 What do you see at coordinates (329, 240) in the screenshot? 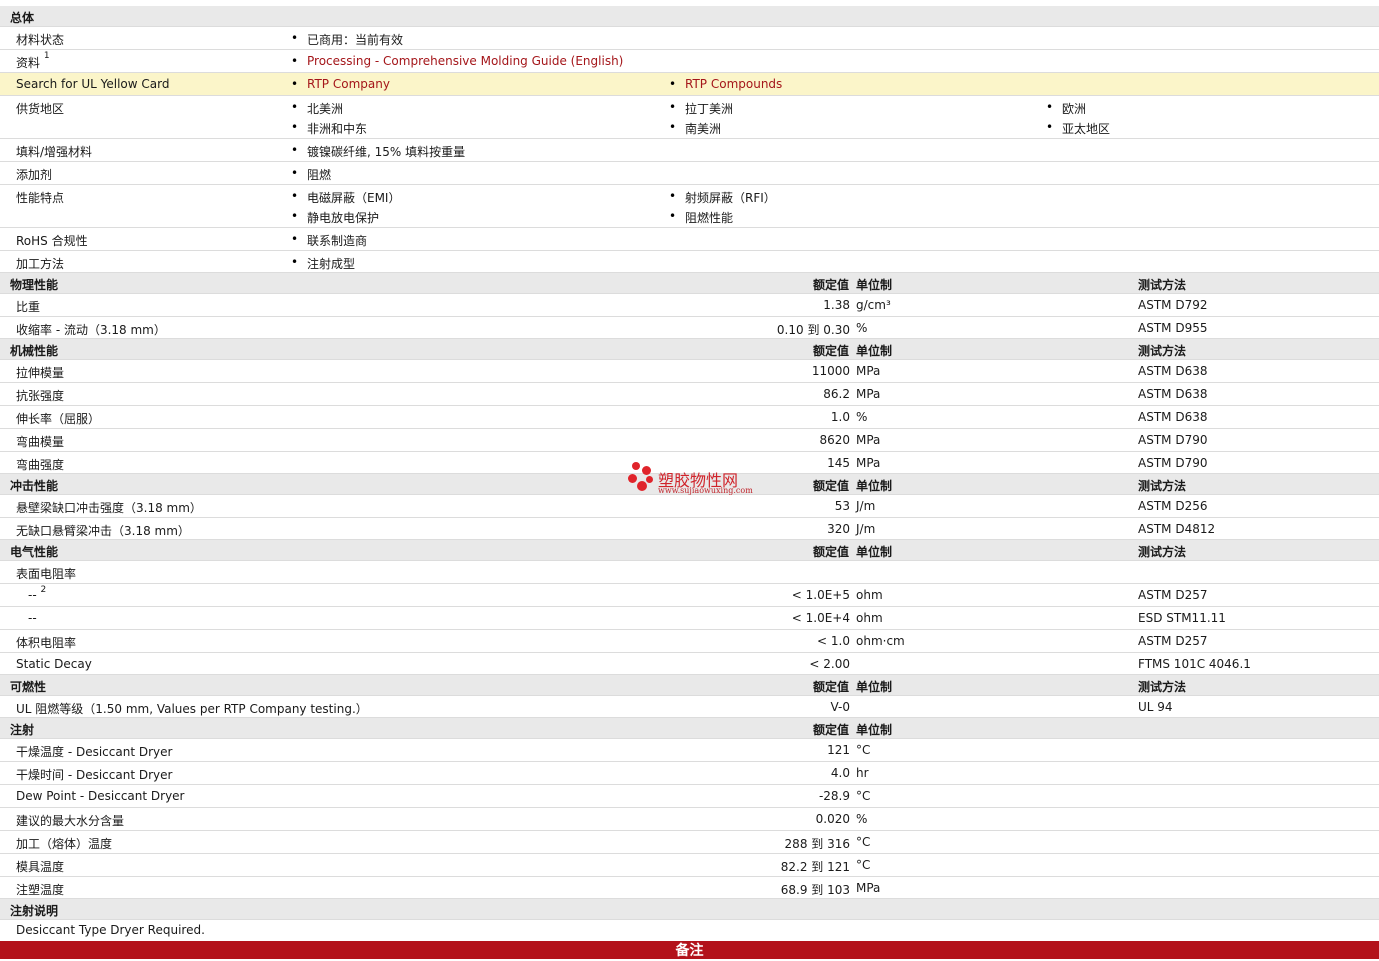
I see `row-value: 联系制造商` at bounding box center [329, 240].